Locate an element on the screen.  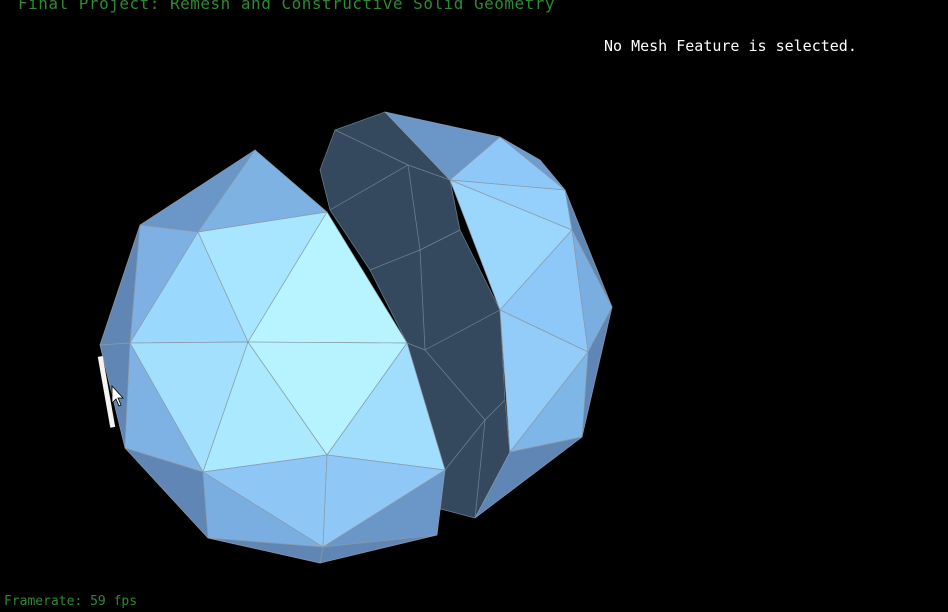
framerate-readout: Framerate: 59 fps is located at coordinates (71, 601).